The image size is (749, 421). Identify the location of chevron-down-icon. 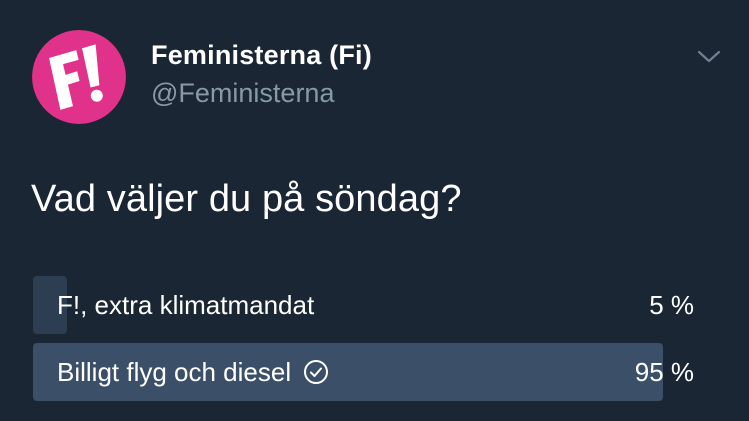
(709, 56).